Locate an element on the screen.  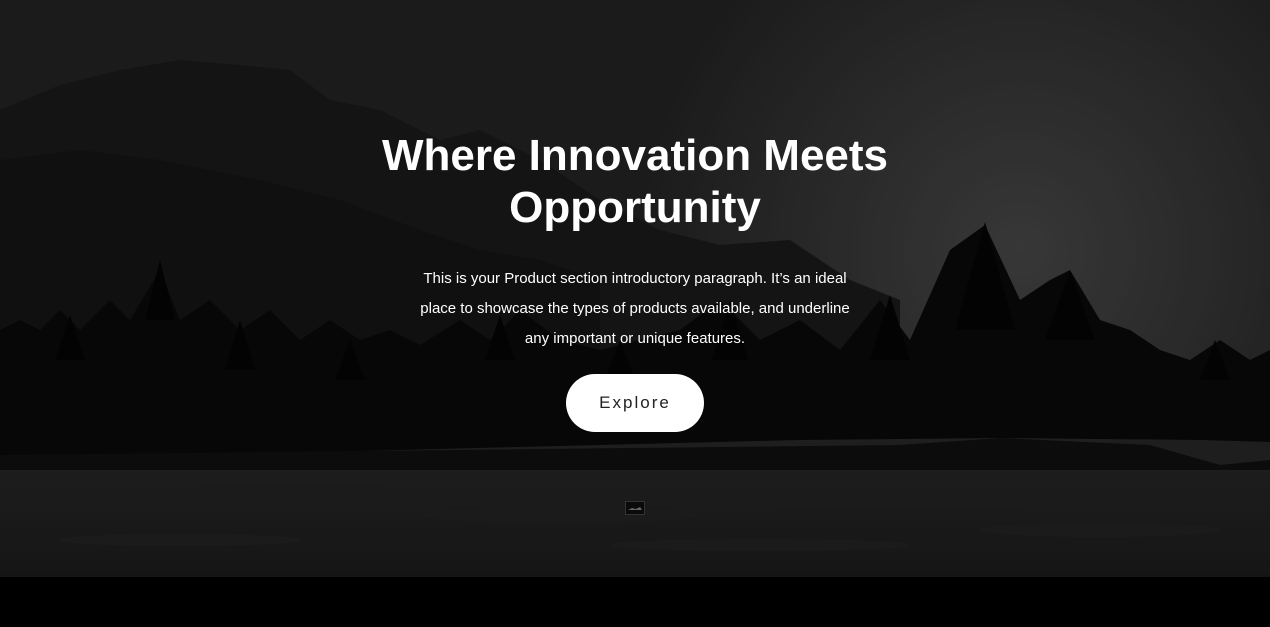
footer-band is located at coordinates (635, 602).